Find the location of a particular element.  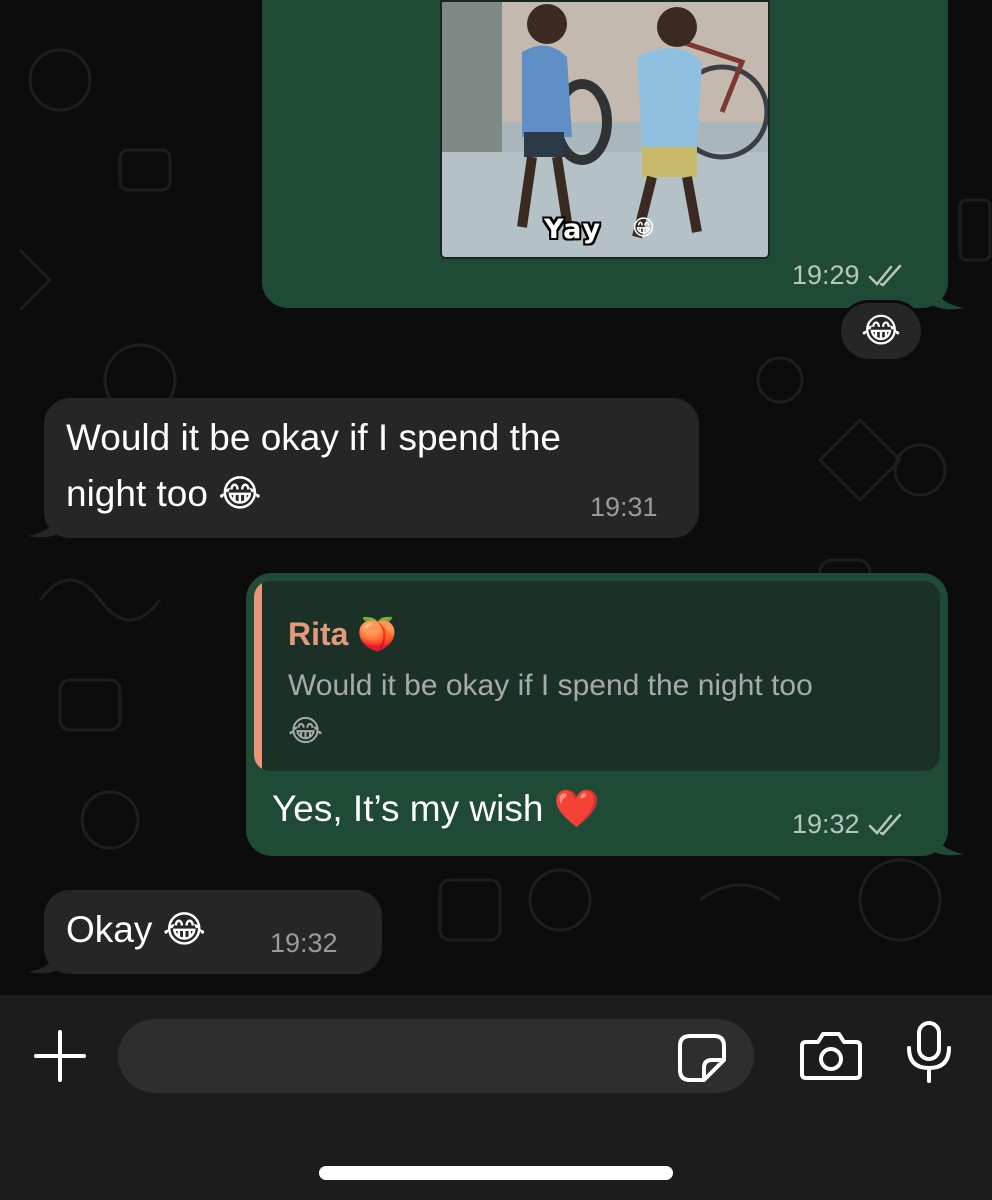

message-text: Yes, It’s my wish ❤️ is located at coordinates (436, 808).